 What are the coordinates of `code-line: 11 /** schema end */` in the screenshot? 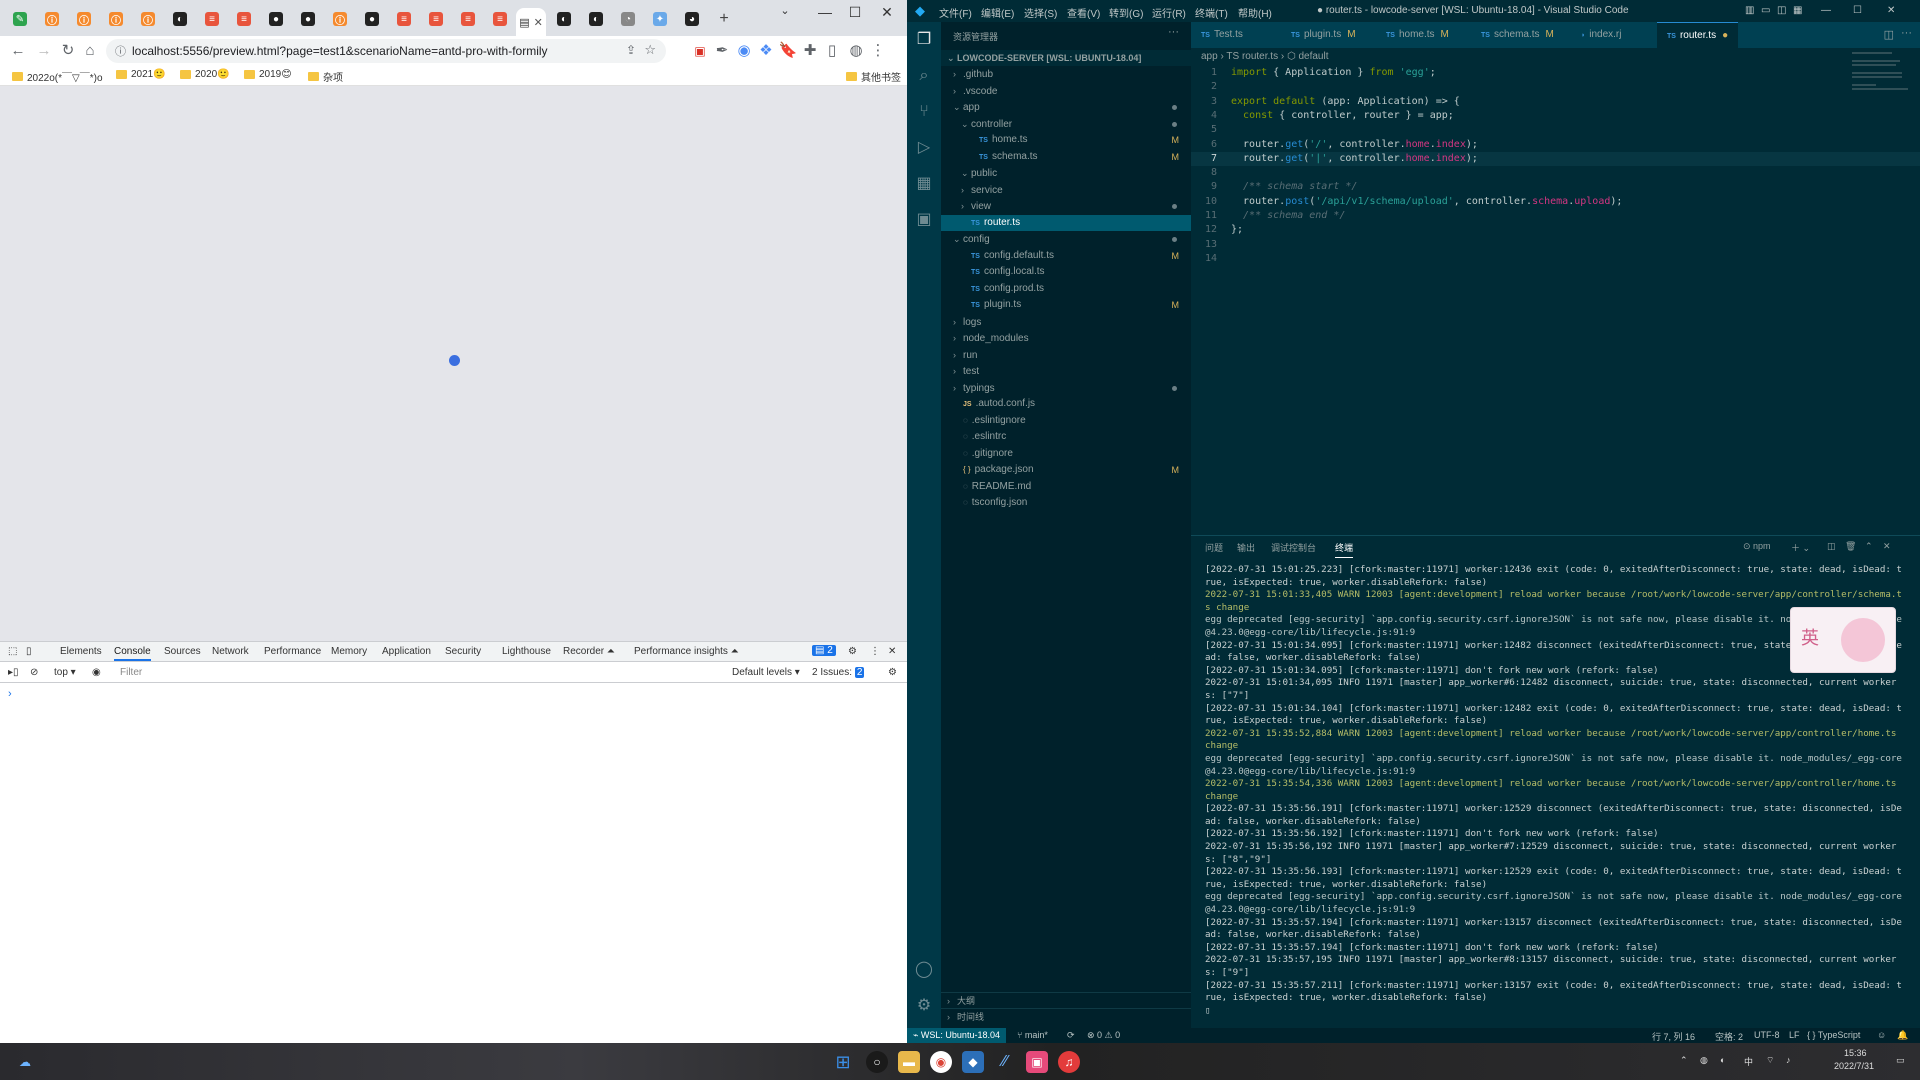 It's located at (1555, 216).